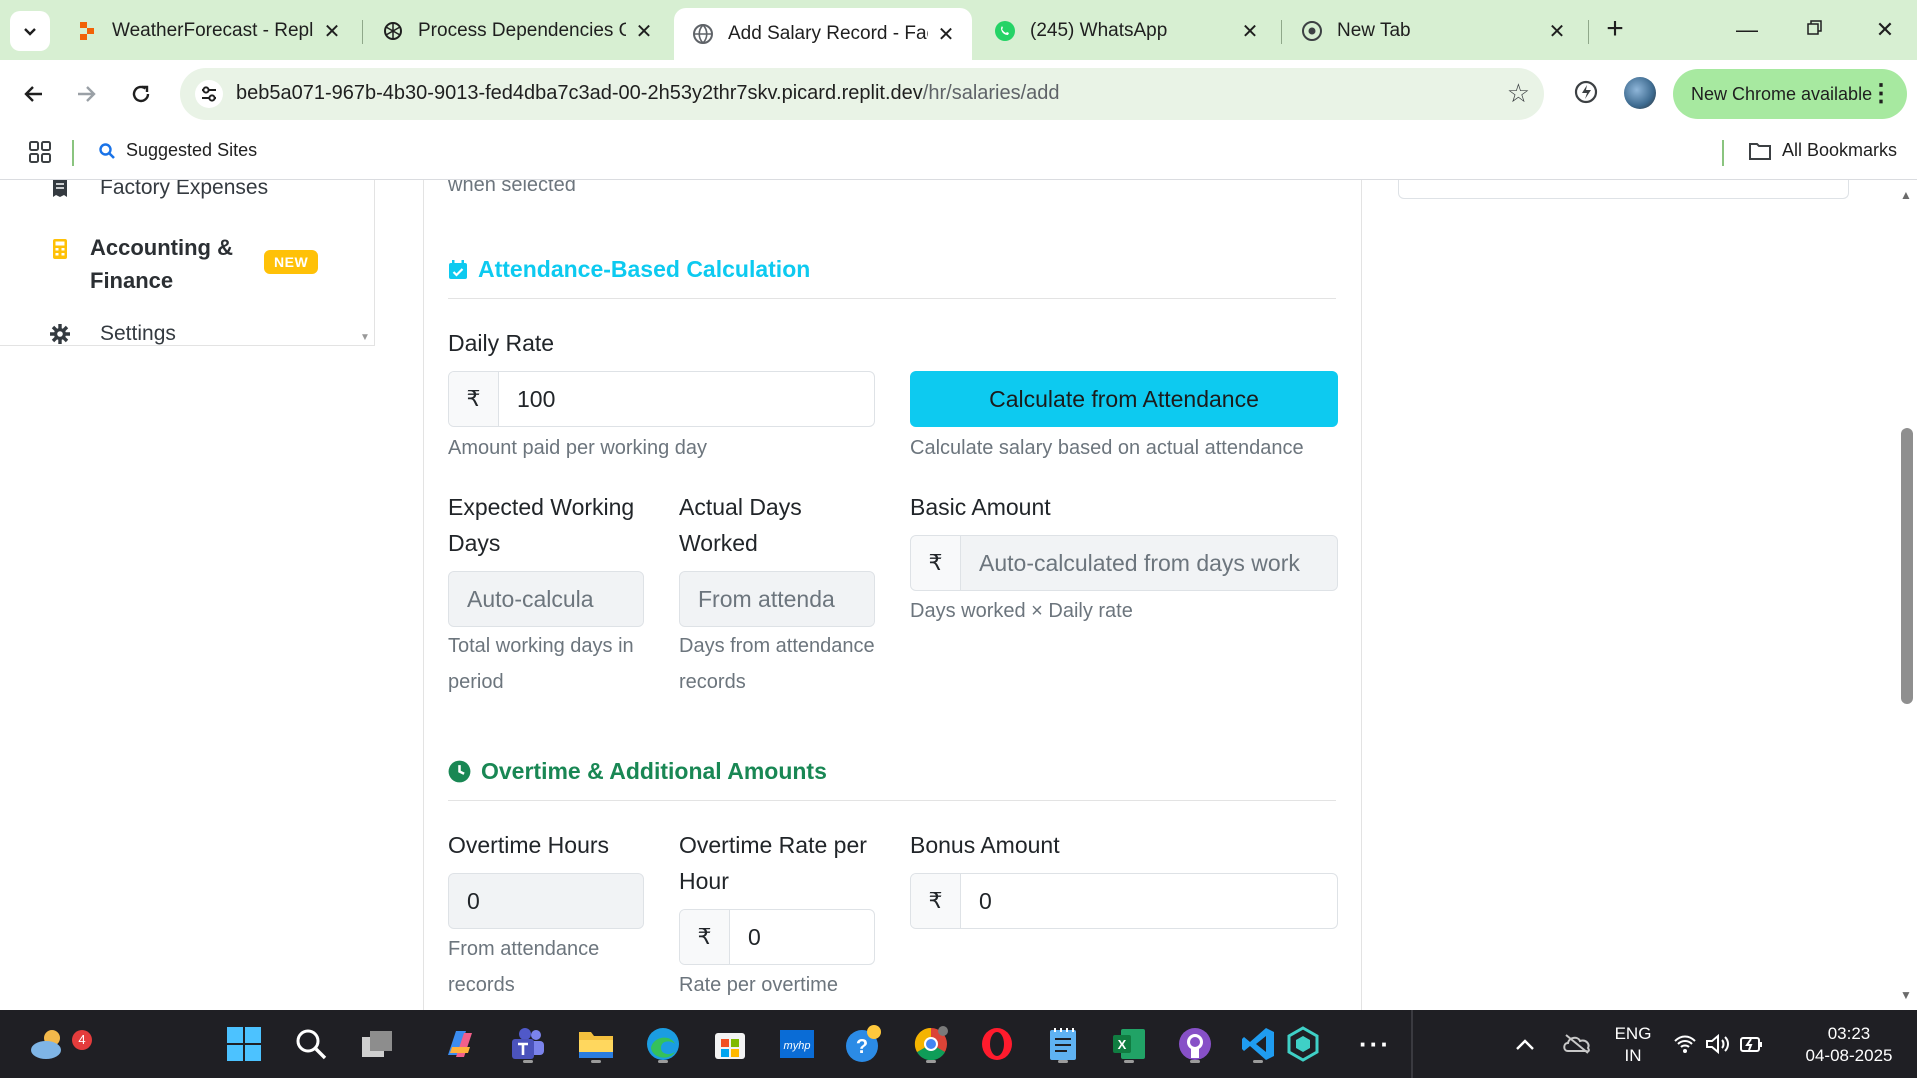 Image resolution: width=1917 pixels, height=1078 pixels. Describe the element at coordinates (1906, 995) in the screenshot. I see `scroll-down-icon: ▼` at that location.